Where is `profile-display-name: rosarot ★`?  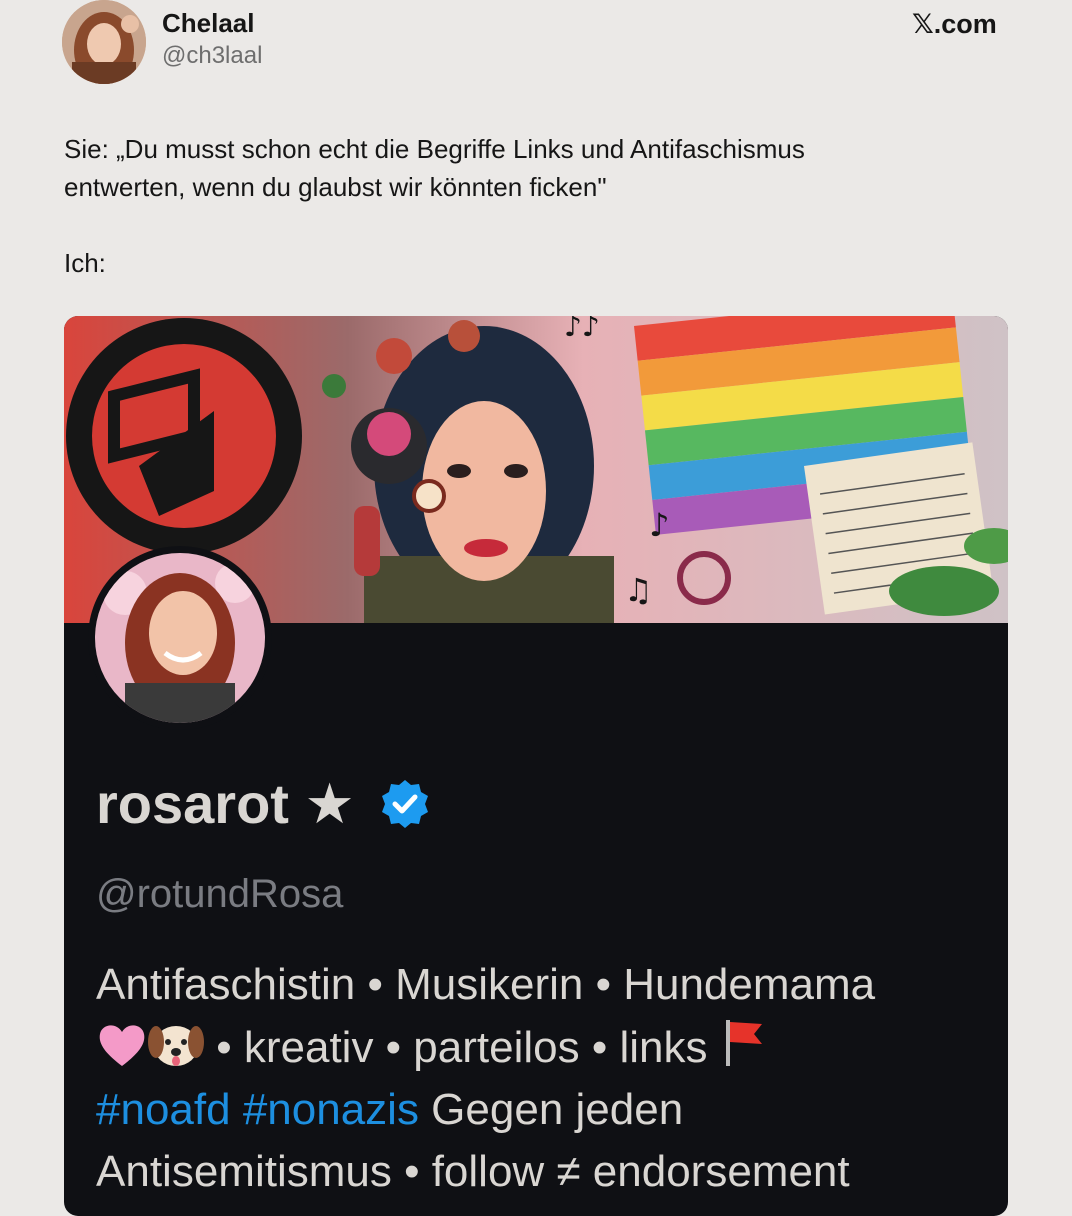
profile-display-name: rosarot ★ is located at coordinates (263, 804).